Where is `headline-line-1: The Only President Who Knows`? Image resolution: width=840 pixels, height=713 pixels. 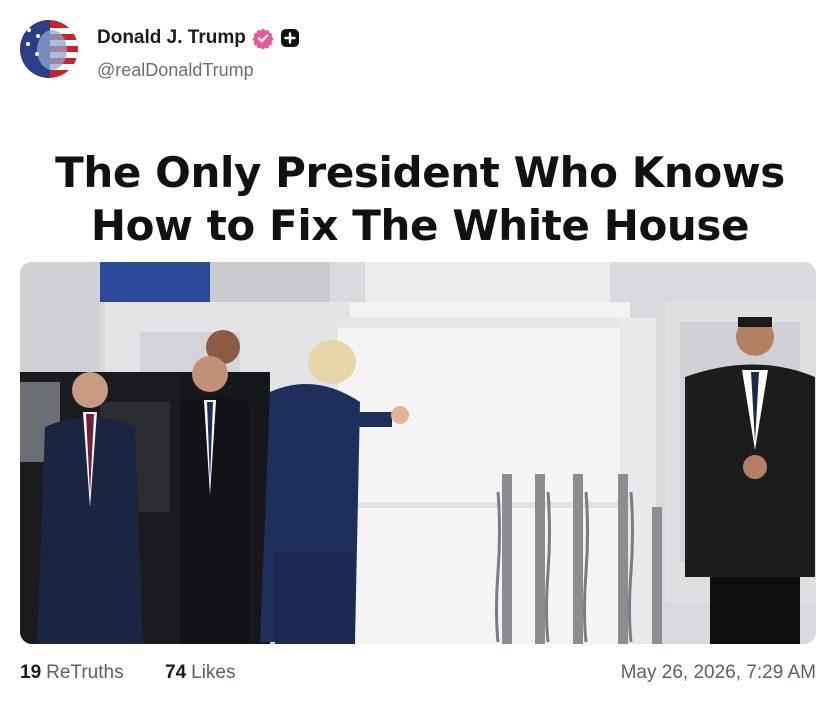
headline-line-1: The Only President Who Knows is located at coordinates (420, 172).